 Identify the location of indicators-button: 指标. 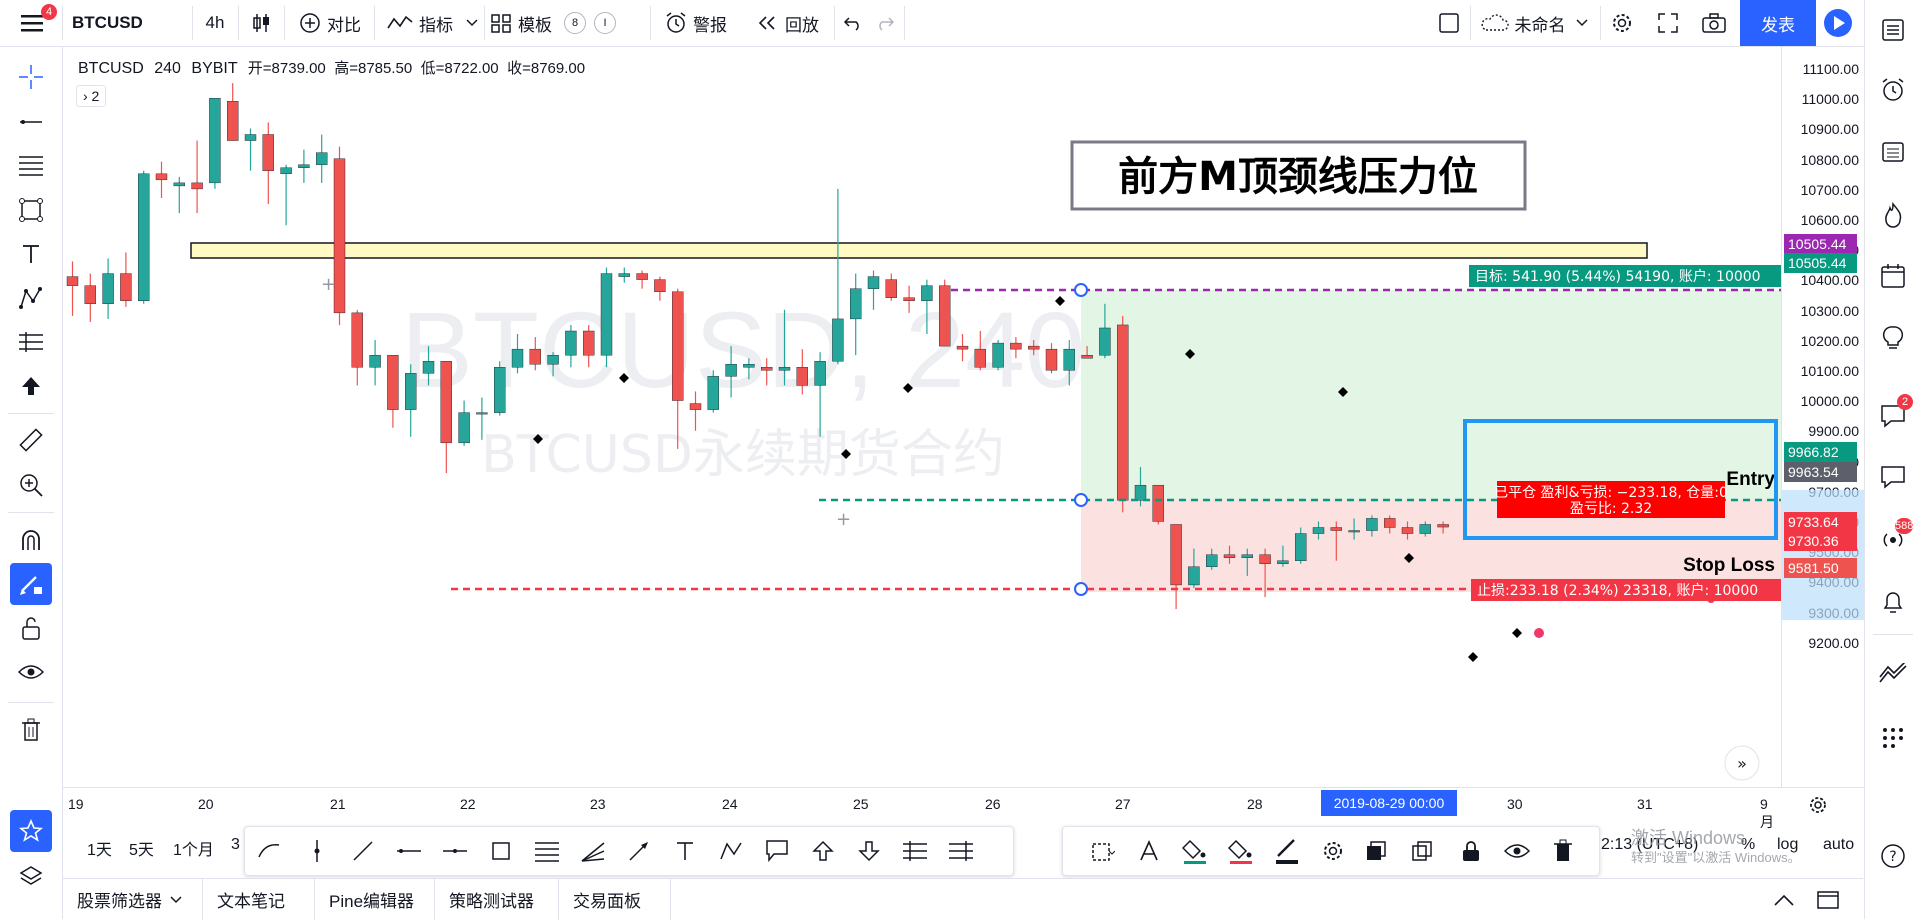
(420, 23).